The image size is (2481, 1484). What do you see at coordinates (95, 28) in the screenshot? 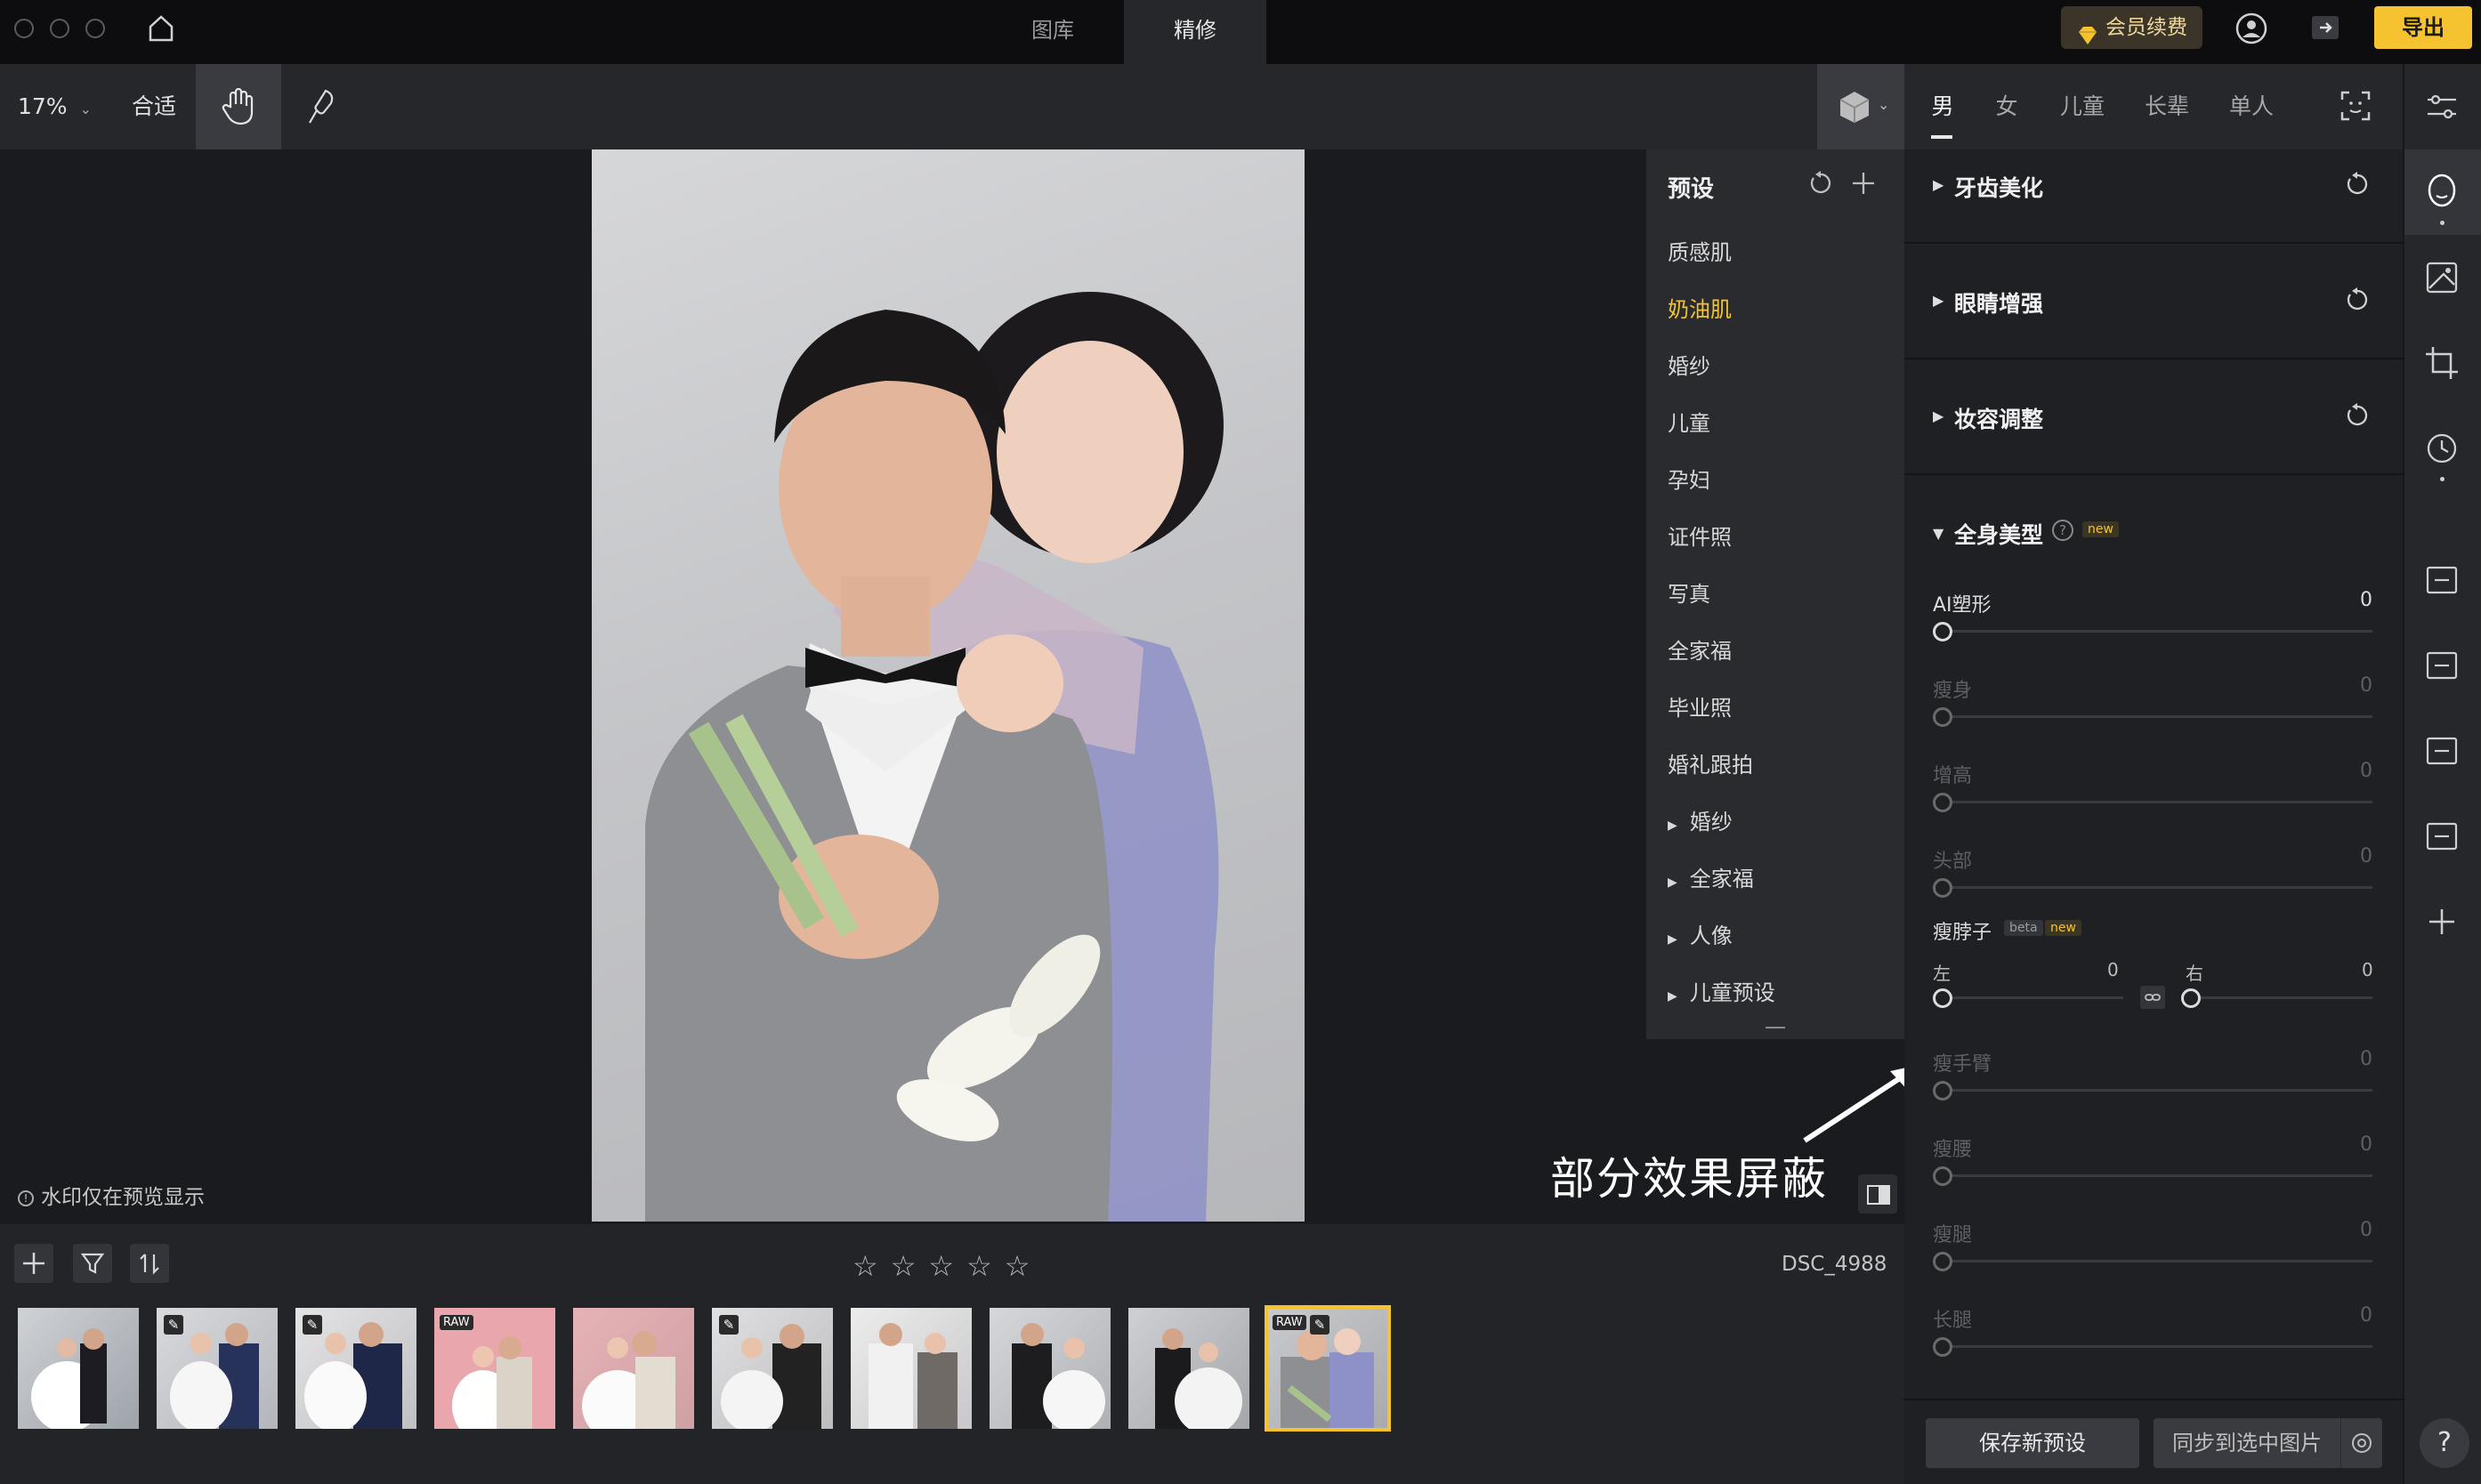
I see `window-zoom-button` at bounding box center [95, 28].